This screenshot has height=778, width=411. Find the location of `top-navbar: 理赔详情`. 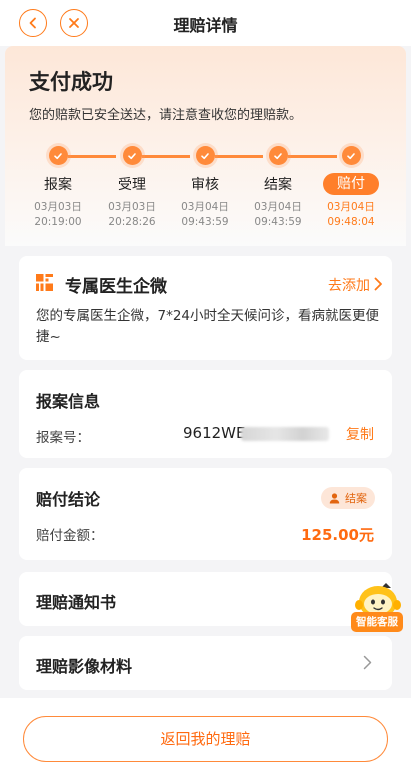

top-navbar: 理赔详情 is located at coordinates (205, 23).